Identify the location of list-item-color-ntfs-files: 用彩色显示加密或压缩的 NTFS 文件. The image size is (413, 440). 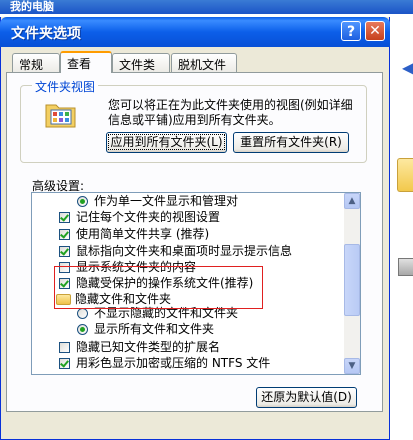
(164, 363).